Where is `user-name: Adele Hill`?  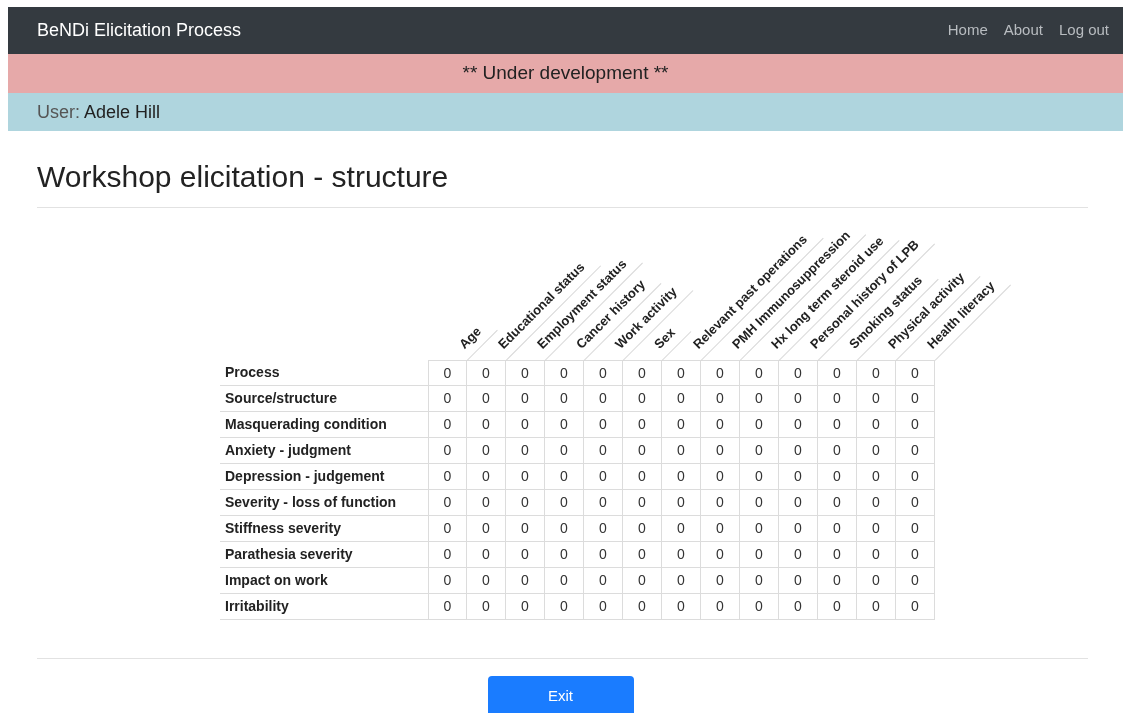 user-name: Adele Hill is located at coordinates (122, 112).